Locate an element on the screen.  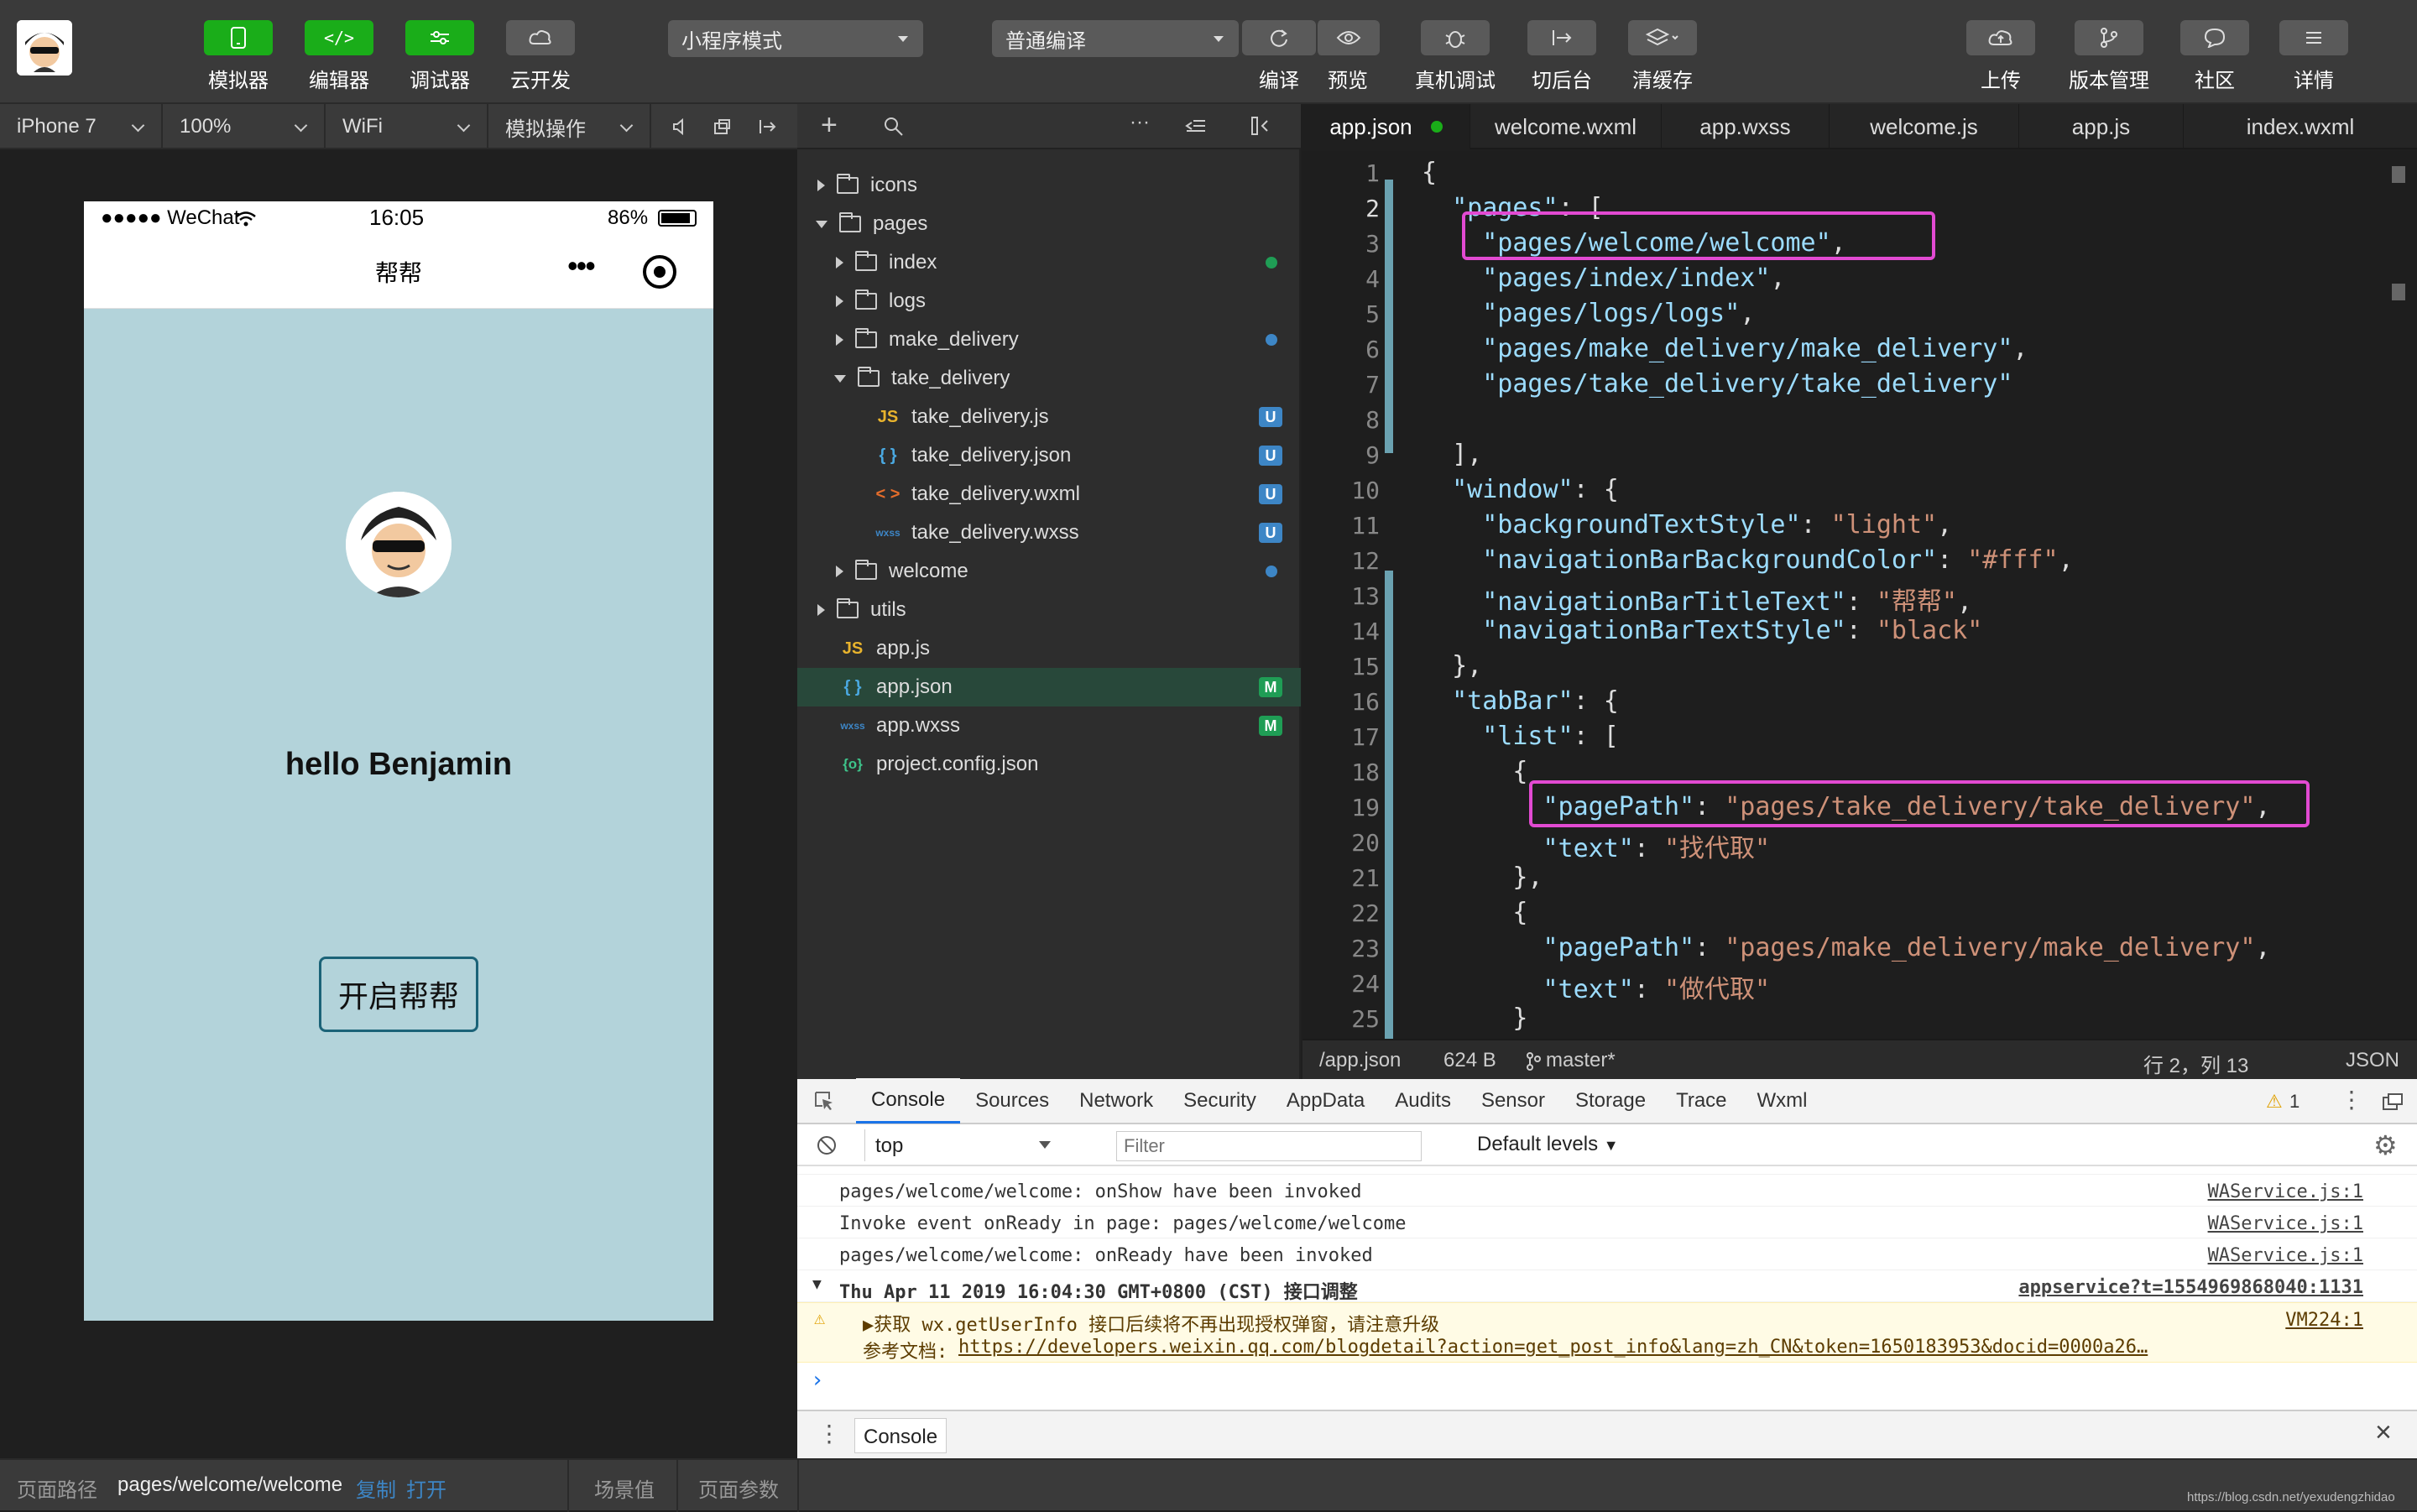
tab-welcome-wxml: welcome.wxml is located at coordinates (1566, 127).